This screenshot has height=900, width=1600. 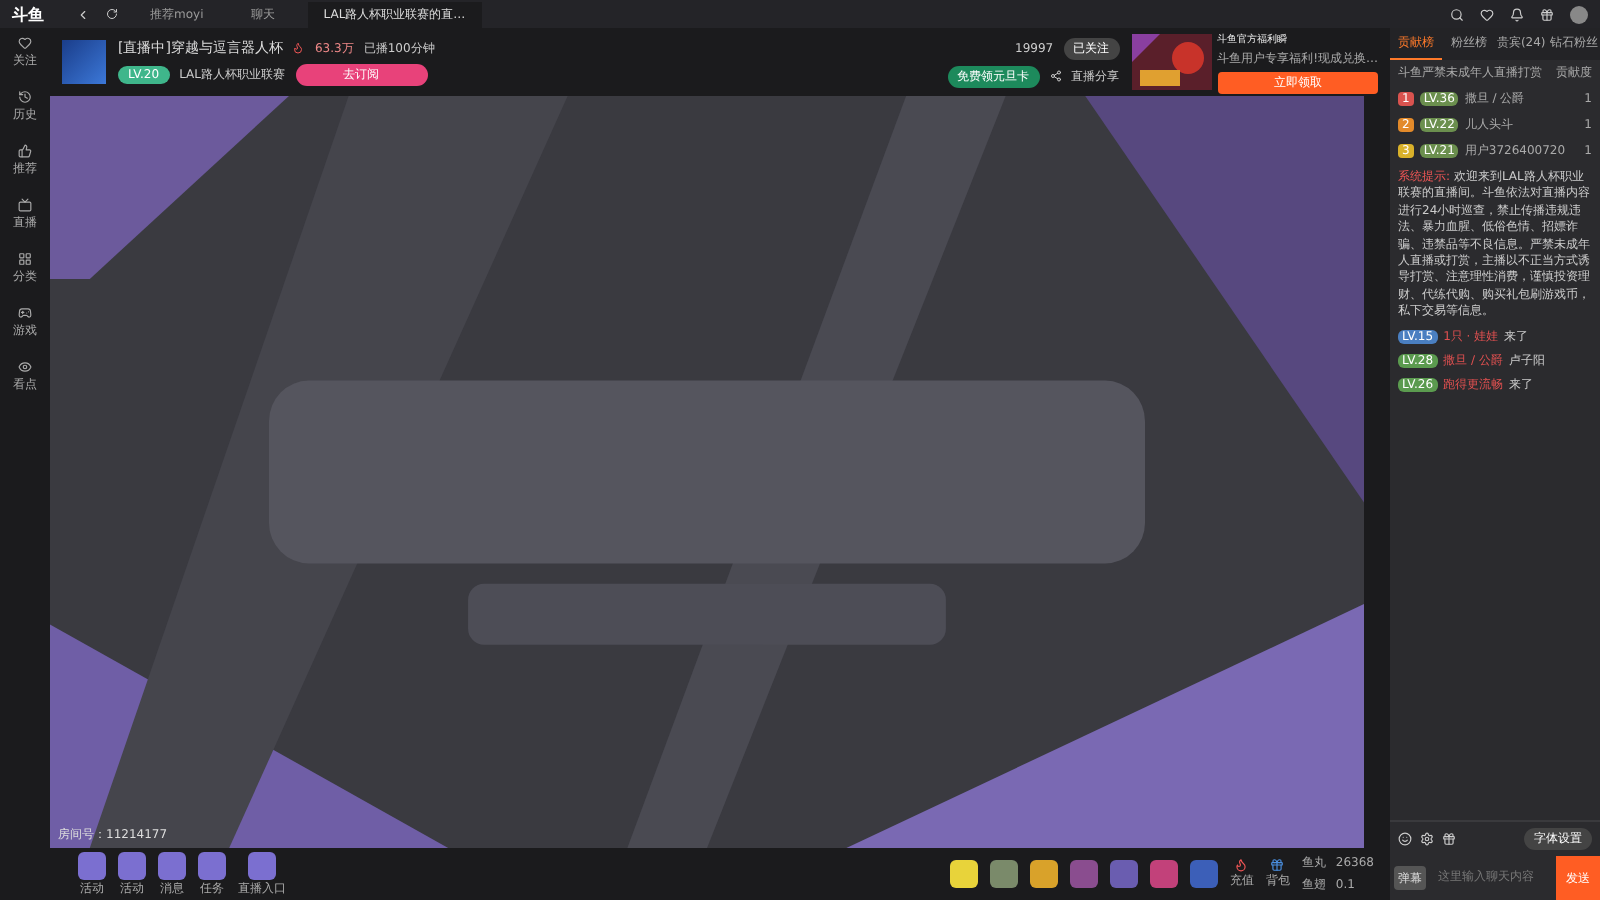 I want to click on bell-icon, so click(x=1517, y=14).